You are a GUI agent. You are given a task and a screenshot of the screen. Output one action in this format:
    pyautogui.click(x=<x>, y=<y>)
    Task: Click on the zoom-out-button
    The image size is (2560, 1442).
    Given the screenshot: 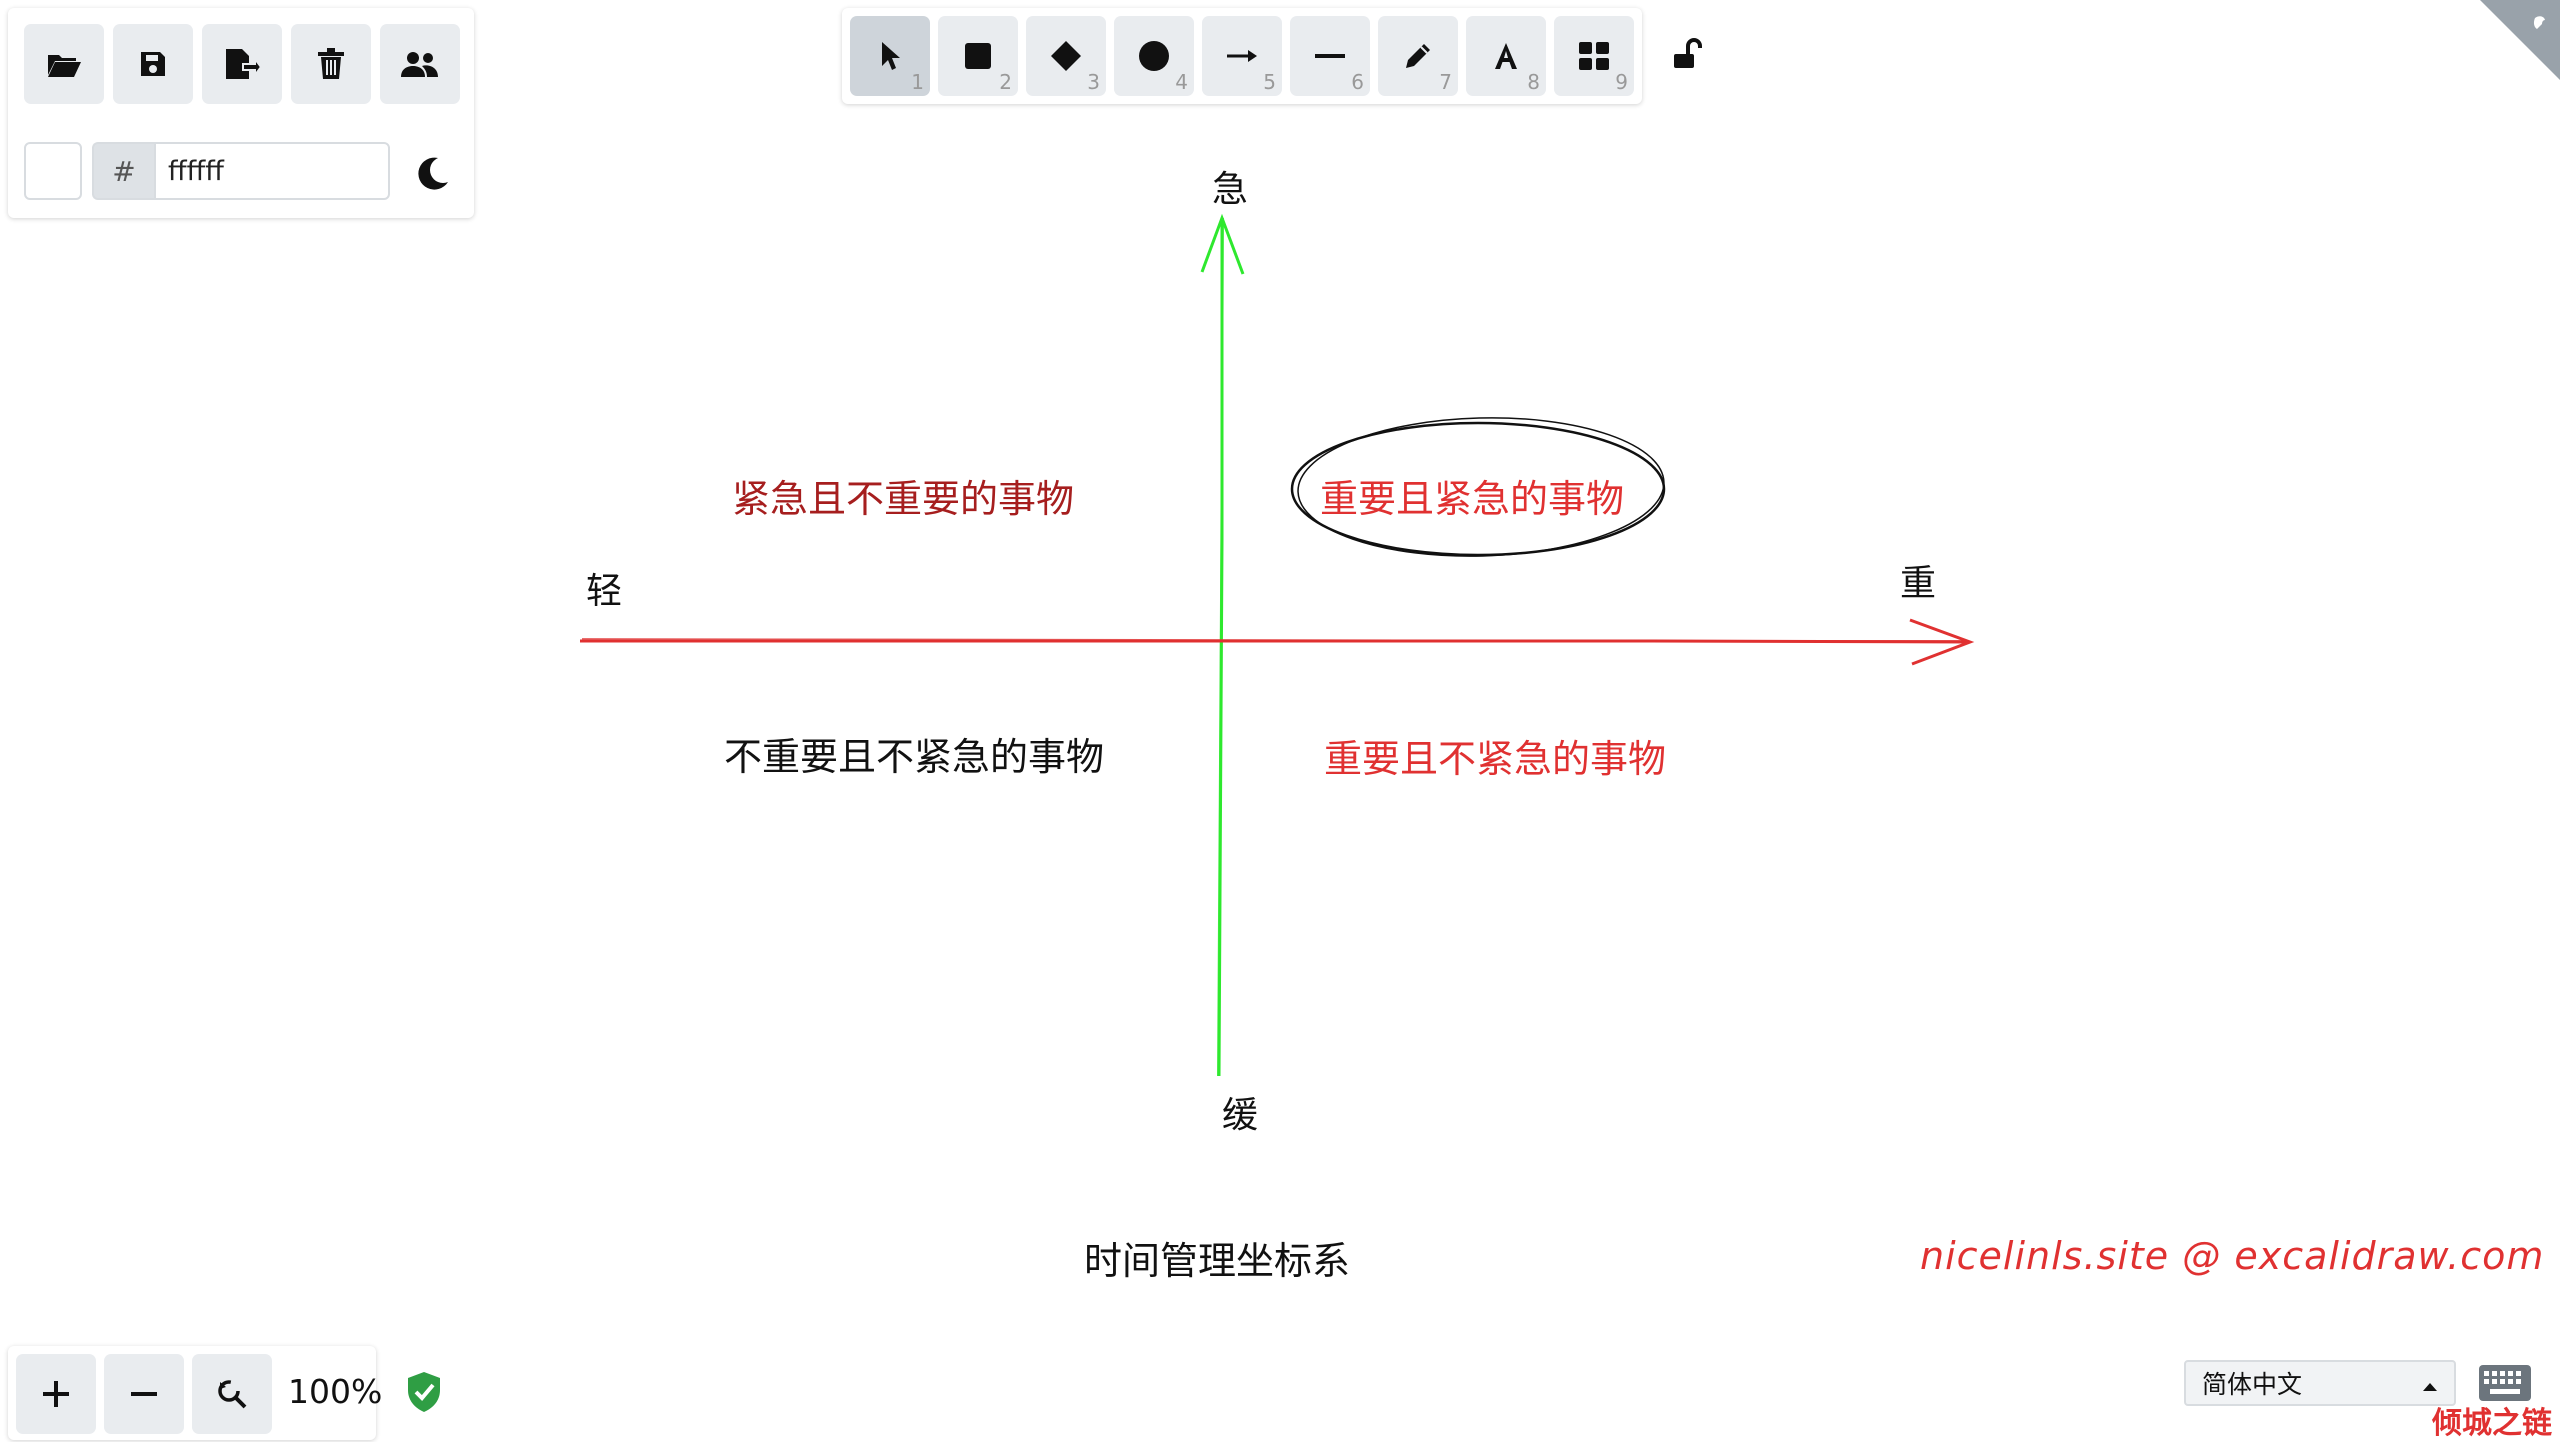 What is the action you would take?
    pyautogui.click(x=144, y=1394)
    